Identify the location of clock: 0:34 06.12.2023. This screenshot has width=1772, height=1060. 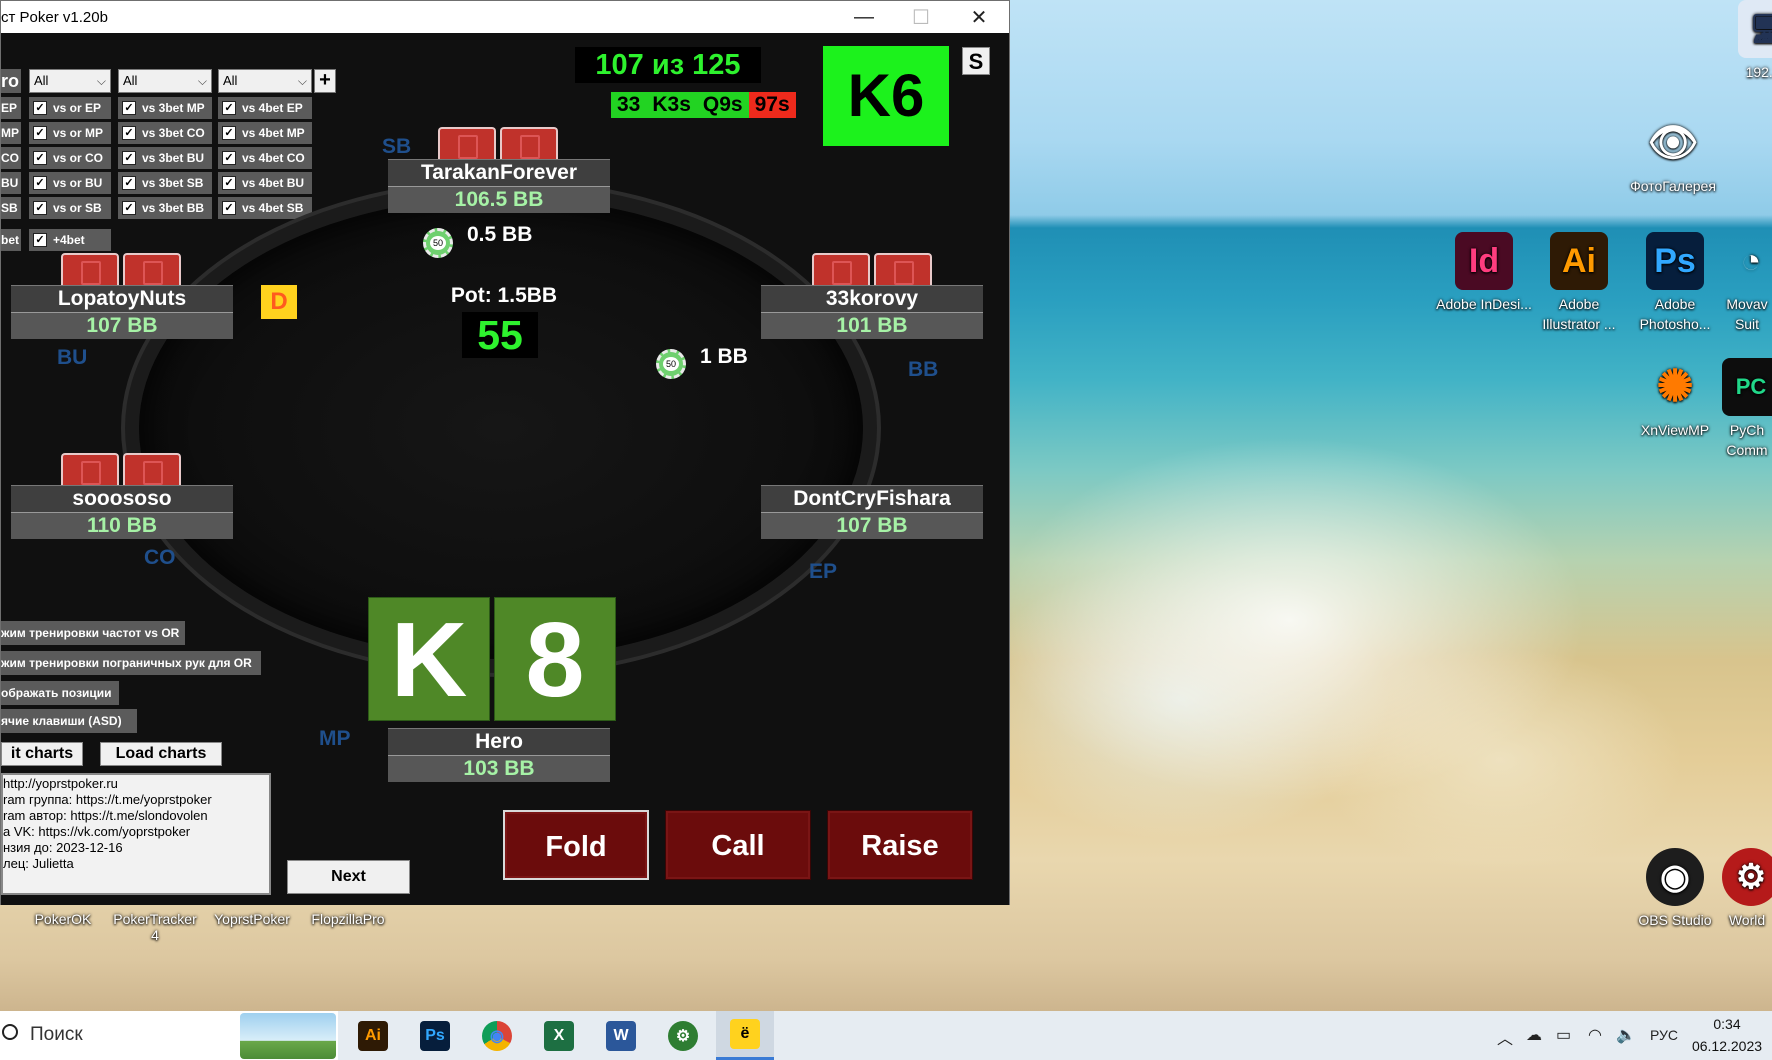
(1727, 1035).